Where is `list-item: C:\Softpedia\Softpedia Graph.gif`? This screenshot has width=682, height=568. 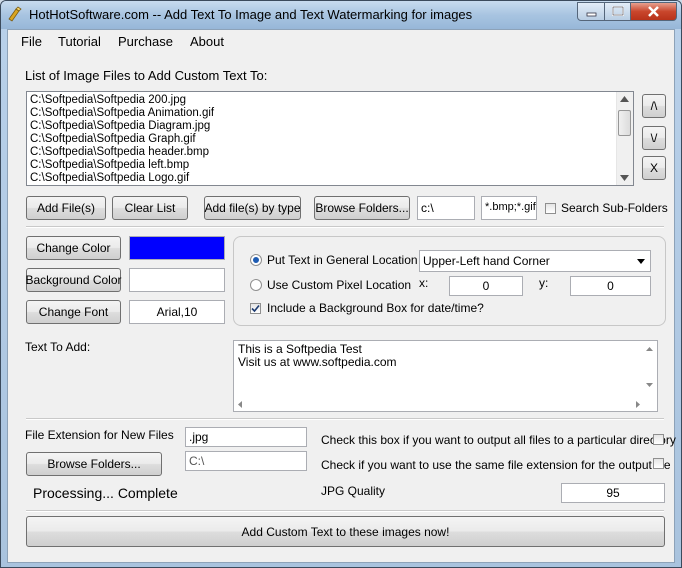
list-item: C:\Softpedia\Softpedia Graph.gif is located at coordinates (330, 139).